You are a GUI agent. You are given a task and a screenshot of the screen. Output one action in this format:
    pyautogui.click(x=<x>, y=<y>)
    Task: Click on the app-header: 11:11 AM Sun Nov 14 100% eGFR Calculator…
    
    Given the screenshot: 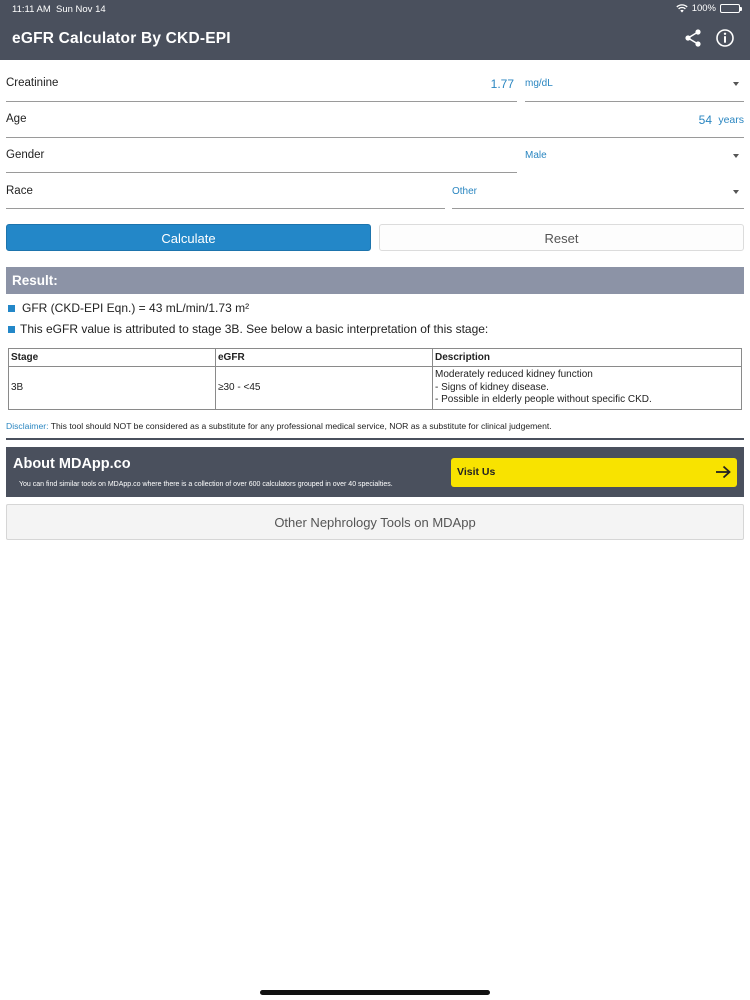 What is the action you would take?
    pyautogui.click(x=375, y=30)
    